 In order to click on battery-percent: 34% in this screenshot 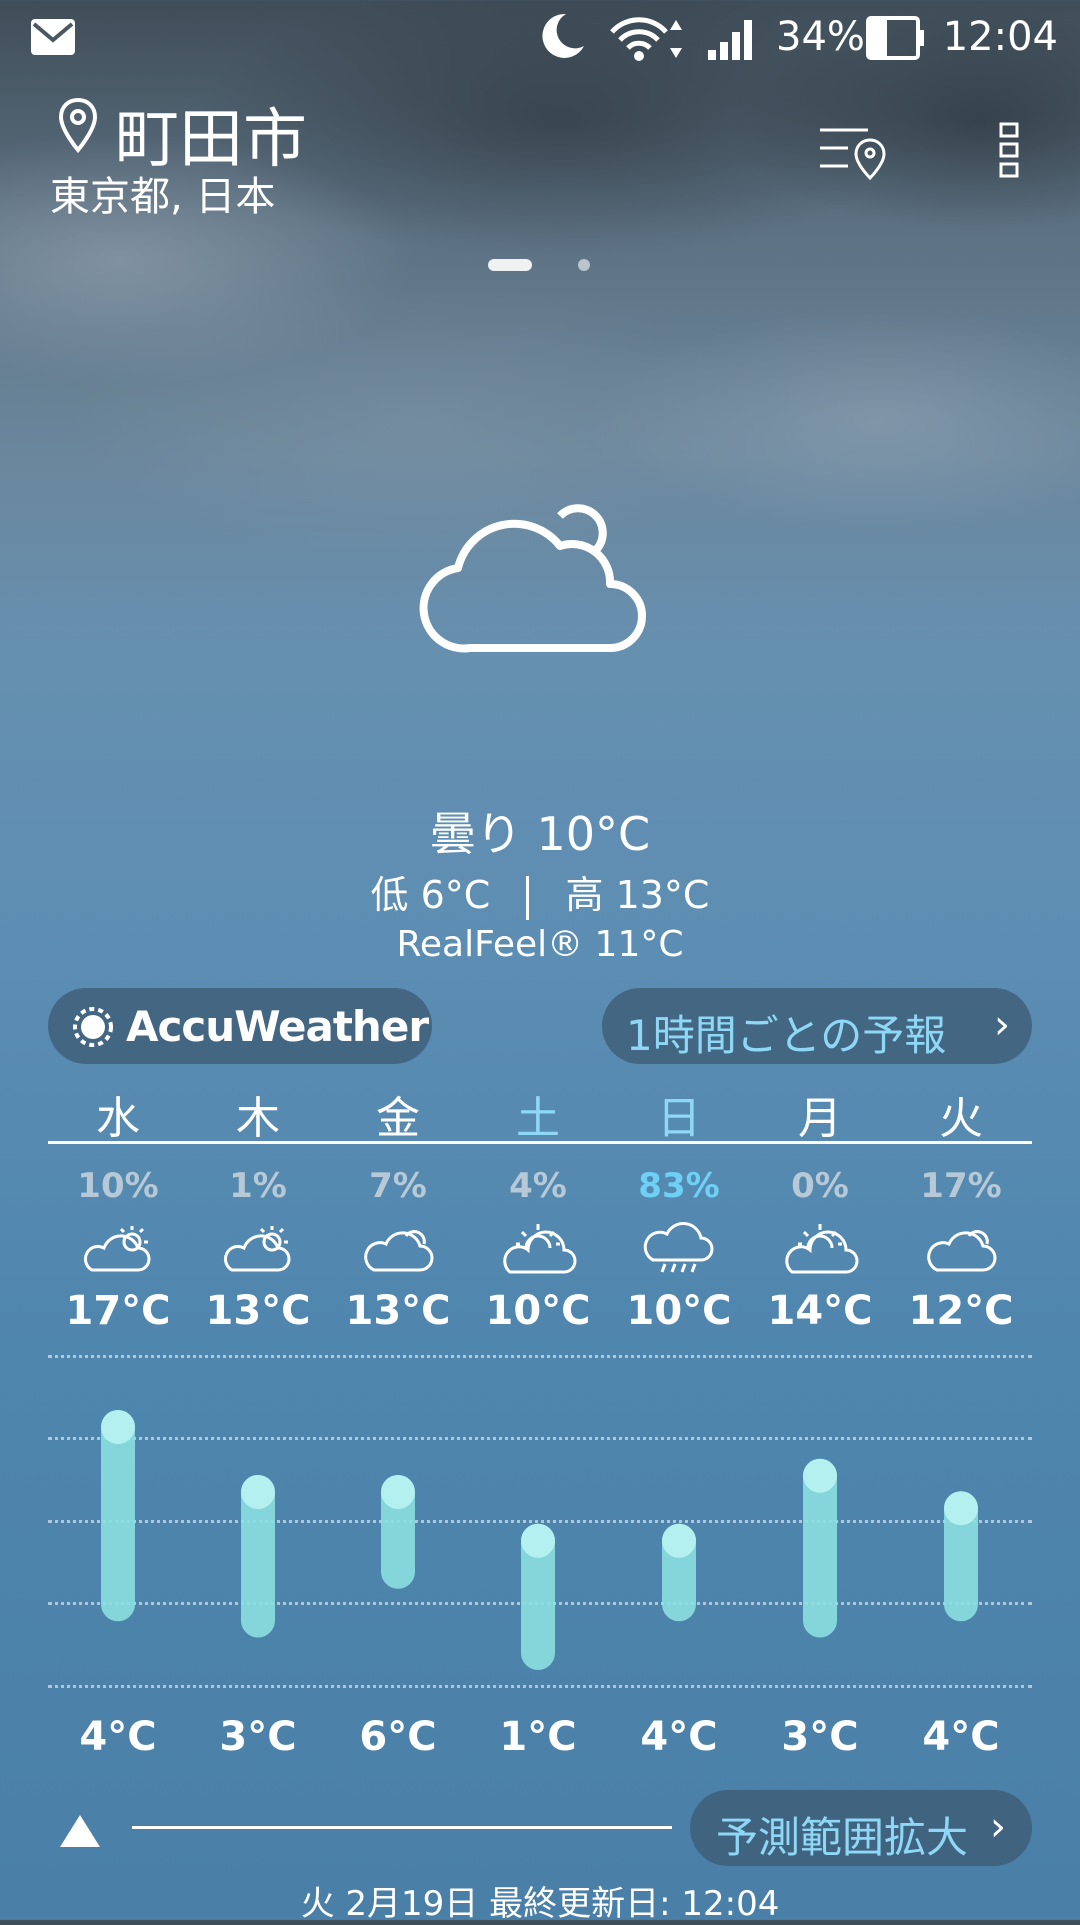, I will do `click(820, 37)`.